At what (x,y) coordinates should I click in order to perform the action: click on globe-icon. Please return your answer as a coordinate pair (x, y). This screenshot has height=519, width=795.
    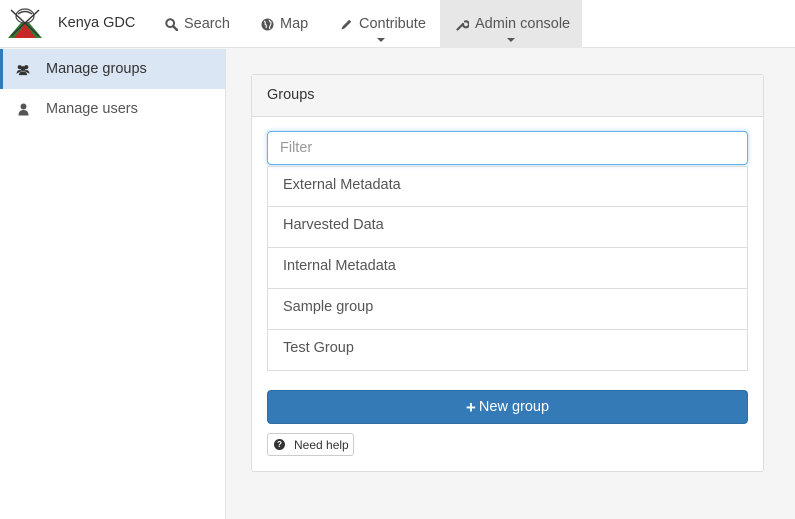
    Looking at the image, I should click on (267, 24).